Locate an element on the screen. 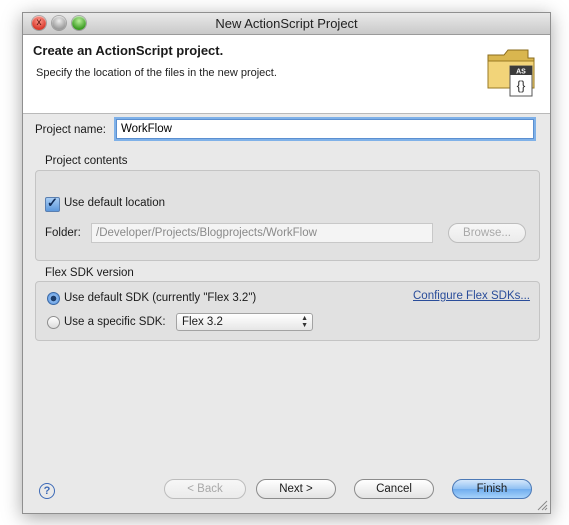 The width and height of the screenshot is (569, 525). window-title: New ActionScript Project is located at coordinates (286, 23).